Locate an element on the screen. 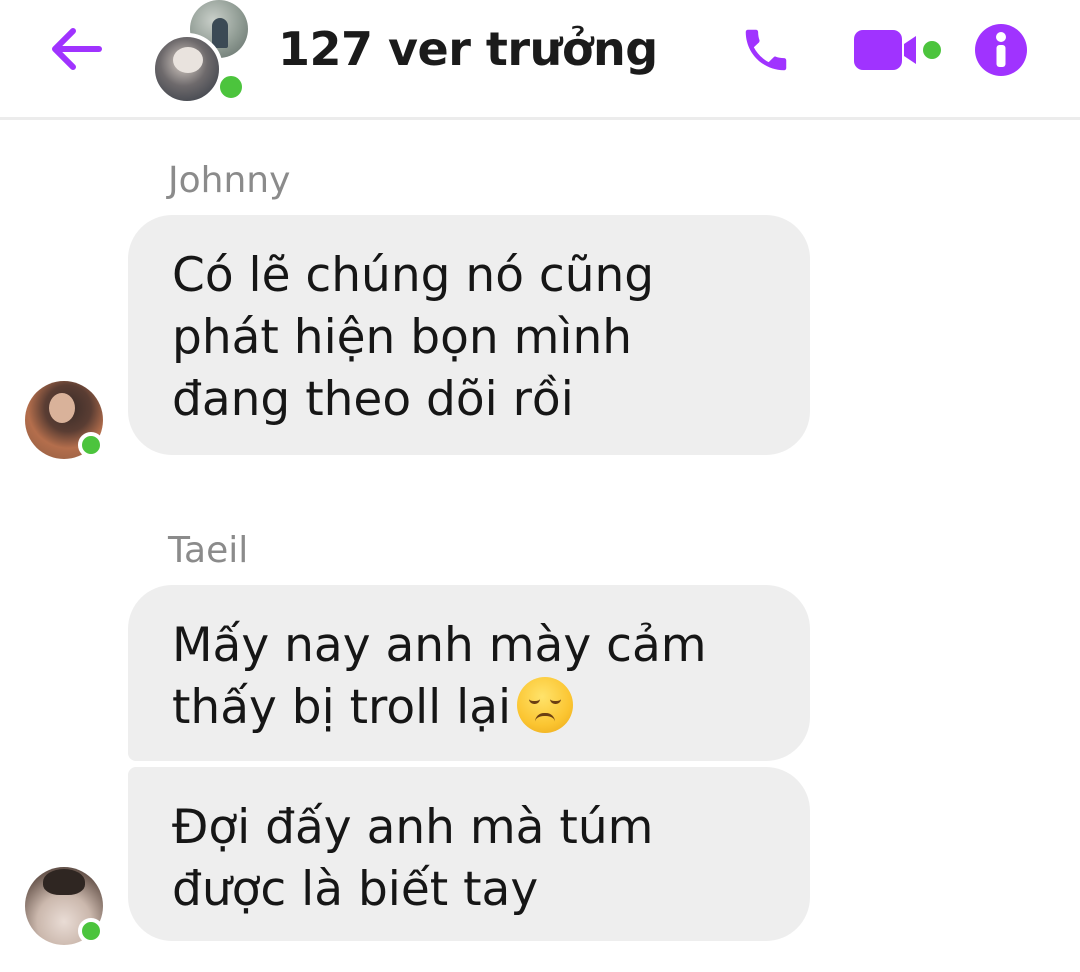 The width and height of the screenshot is (1080, 972). sender-name: Johnny is located at coordinates (229, 180).